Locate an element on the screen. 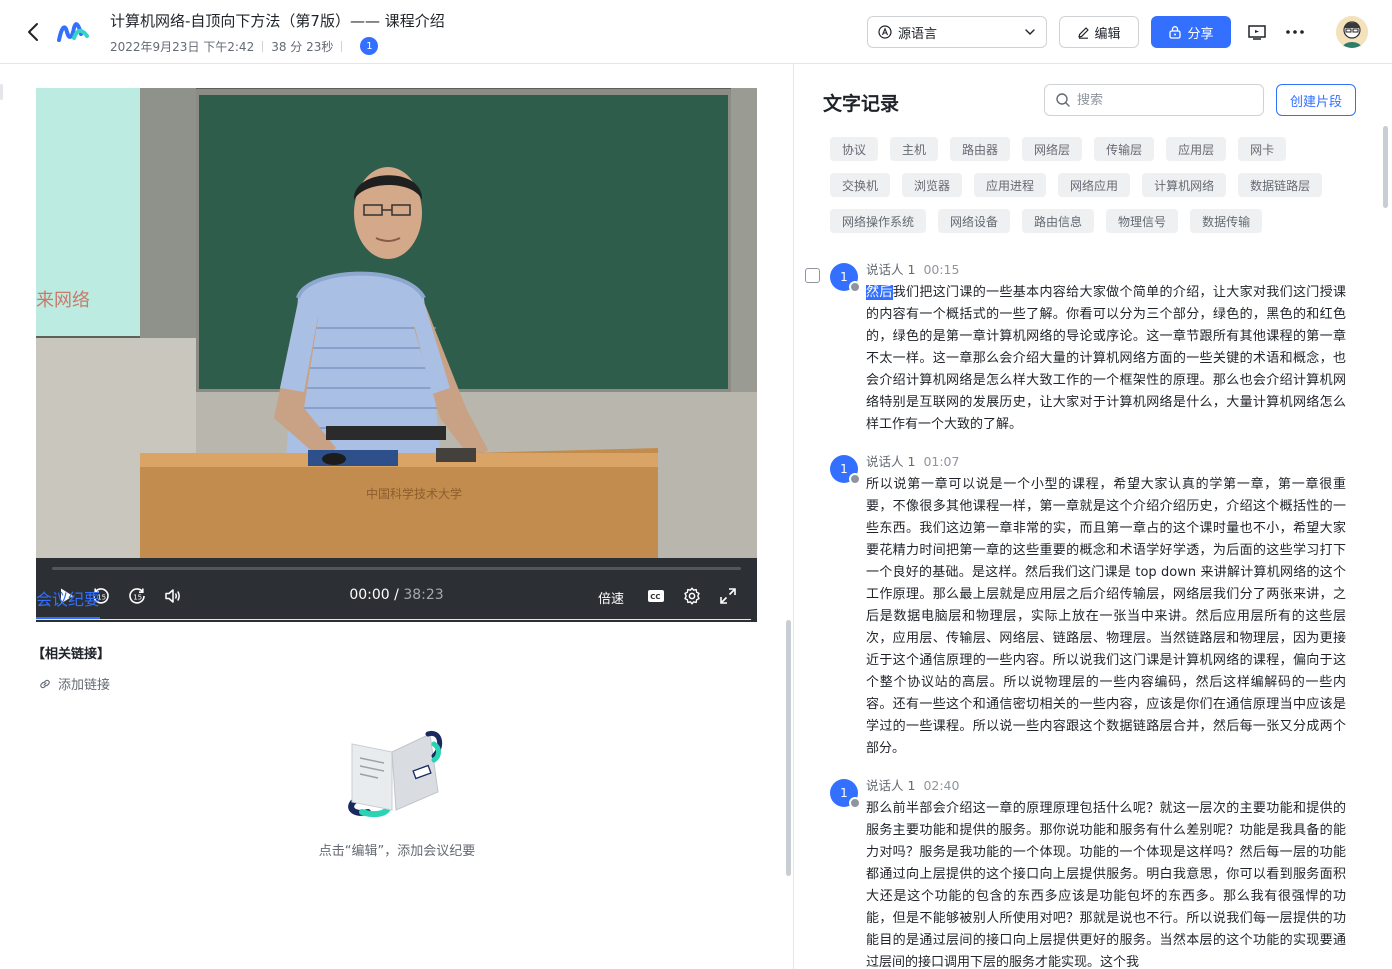  keyword-tag: 数据传输 is located at coordinates (1226, 221).